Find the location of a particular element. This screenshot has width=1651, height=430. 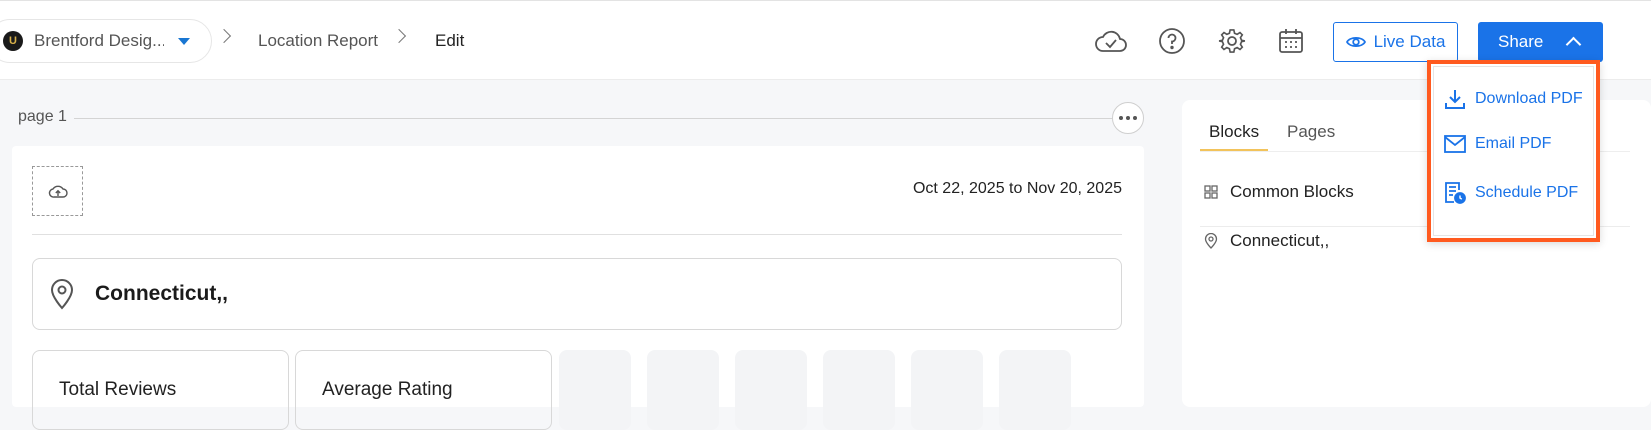

live-data-label: Live Data is located at coordinates (1409, 41).